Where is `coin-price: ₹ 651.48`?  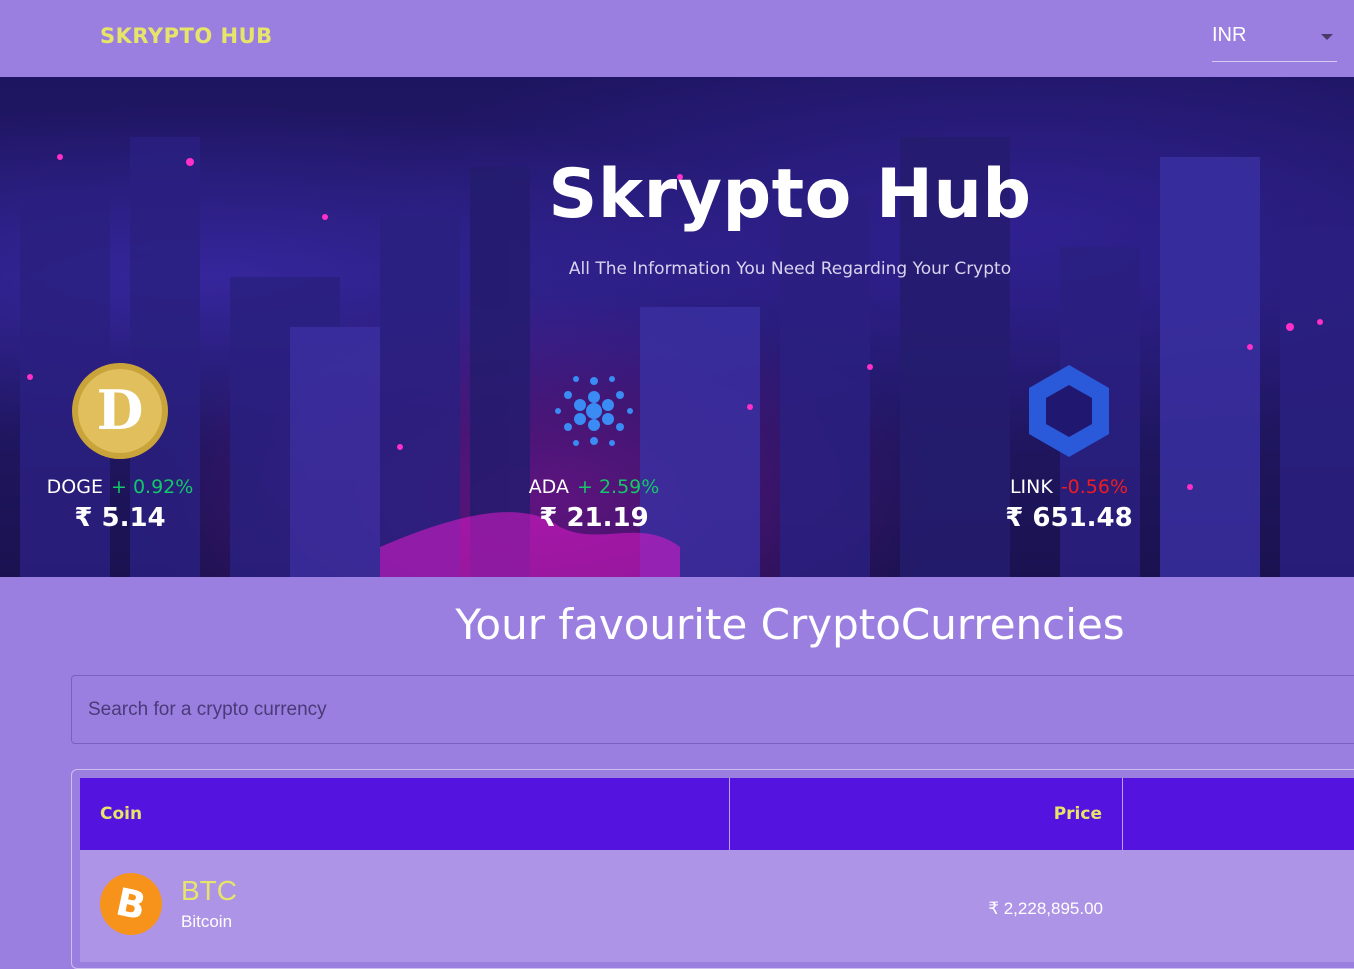
coin-price: ₹ 651.48 is located at coordinates (1069, 518).